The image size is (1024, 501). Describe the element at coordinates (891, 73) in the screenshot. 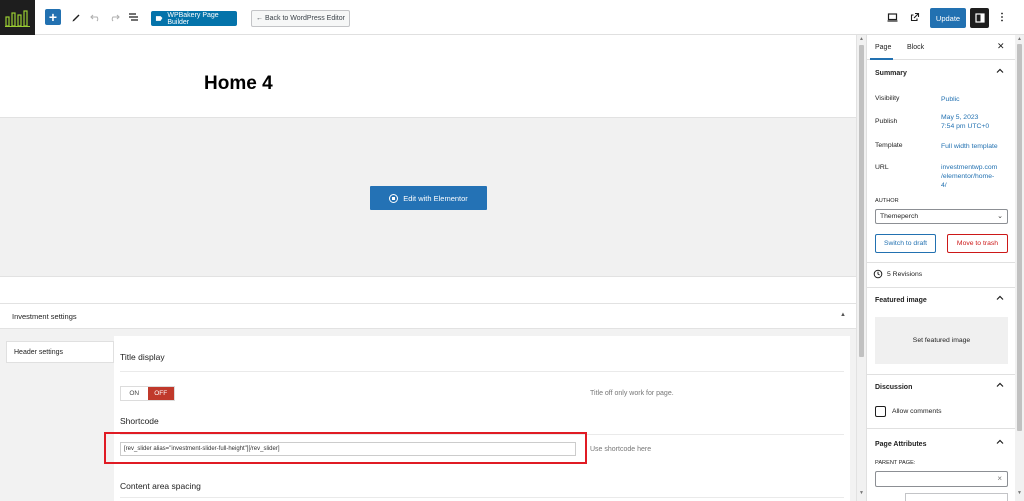

I see `summary-heading: Summary` at that location.